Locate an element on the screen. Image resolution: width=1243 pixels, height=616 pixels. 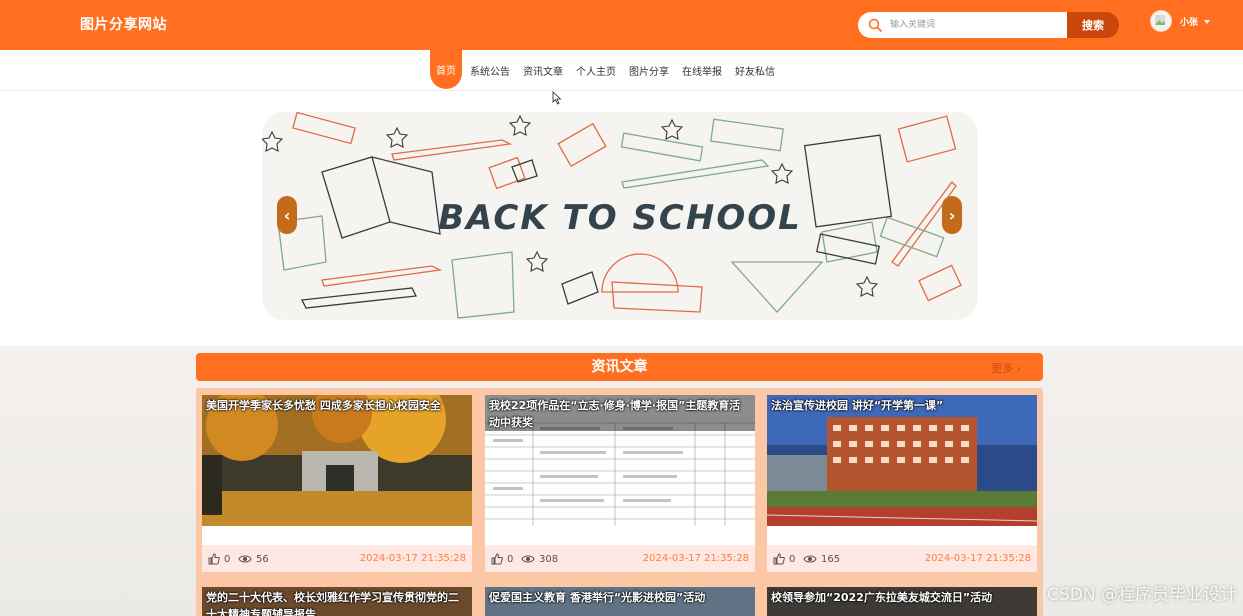
nav-item-messages: 好友私信 is located at coordinates (755, 70).